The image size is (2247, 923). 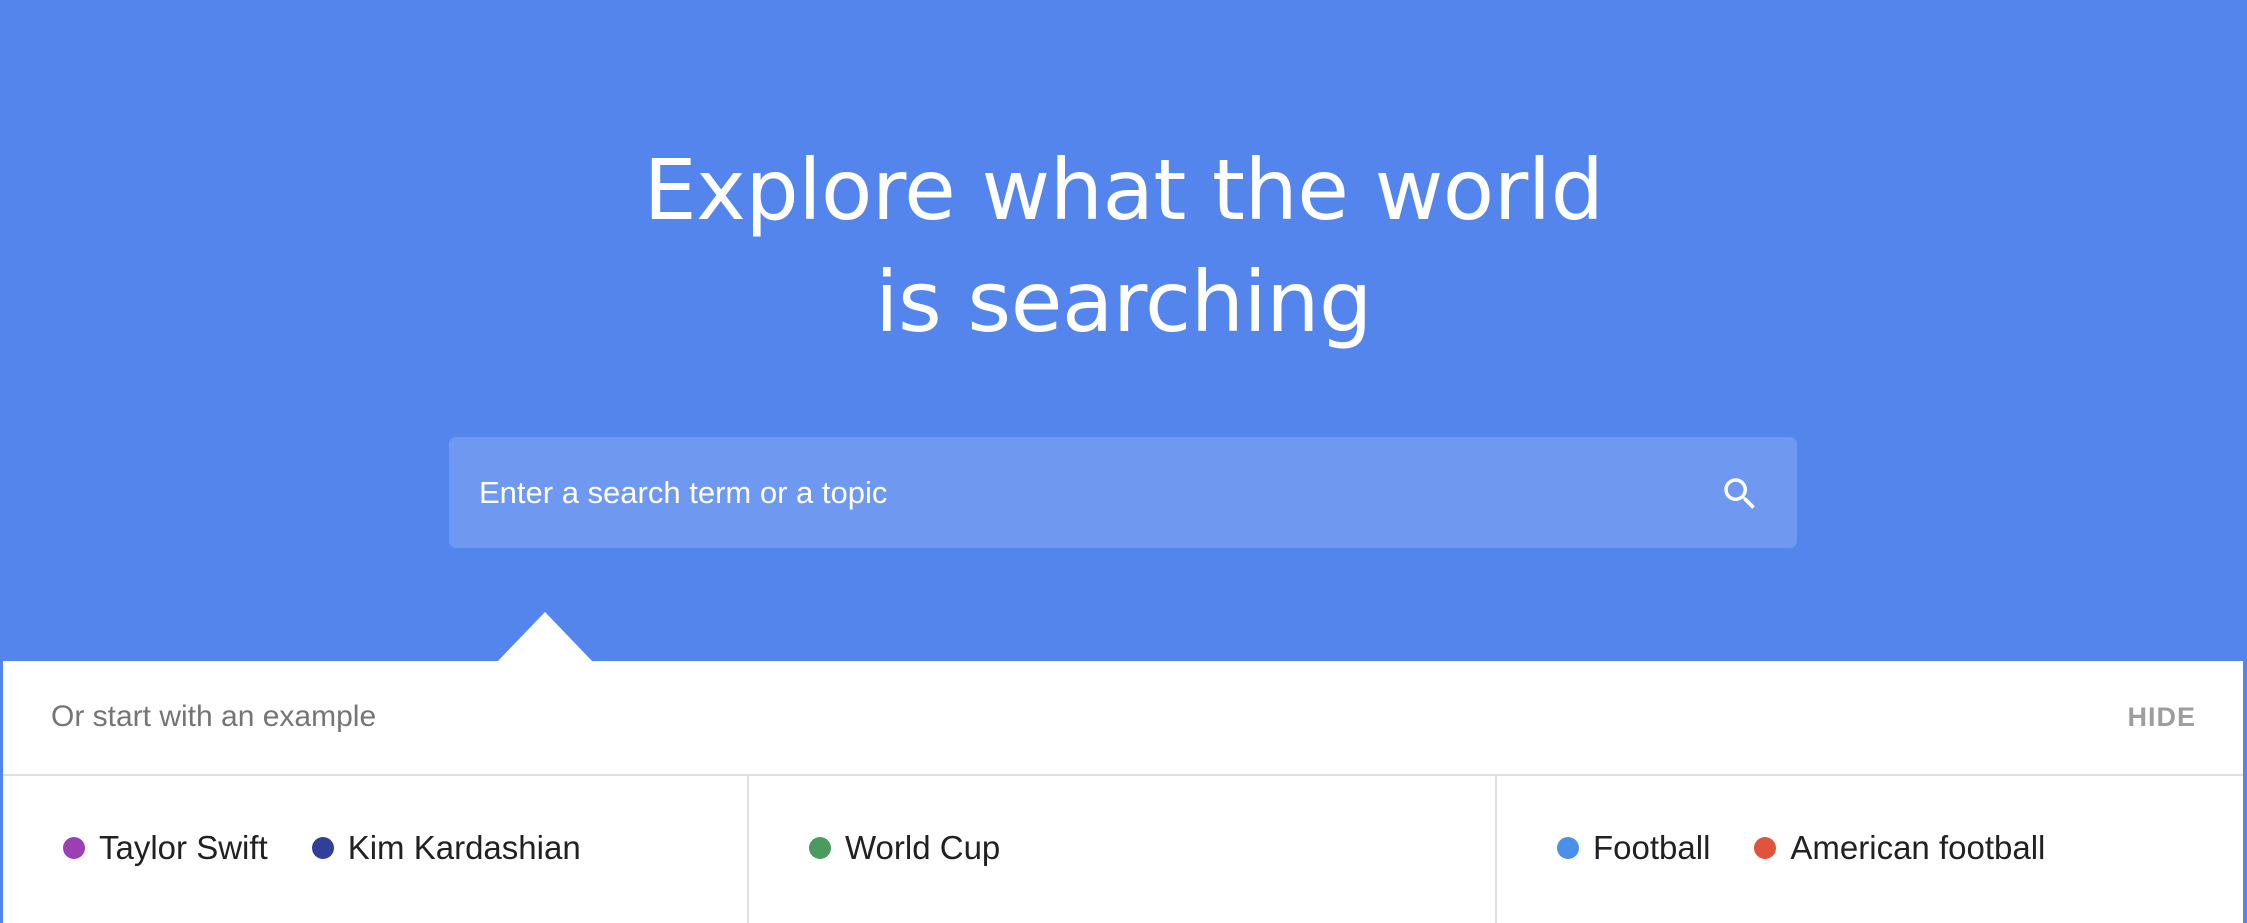 What do you see at coordinates (923, 847) in the screenshot?
I see `example-label: World Cup` at bounding box center [923, 847].